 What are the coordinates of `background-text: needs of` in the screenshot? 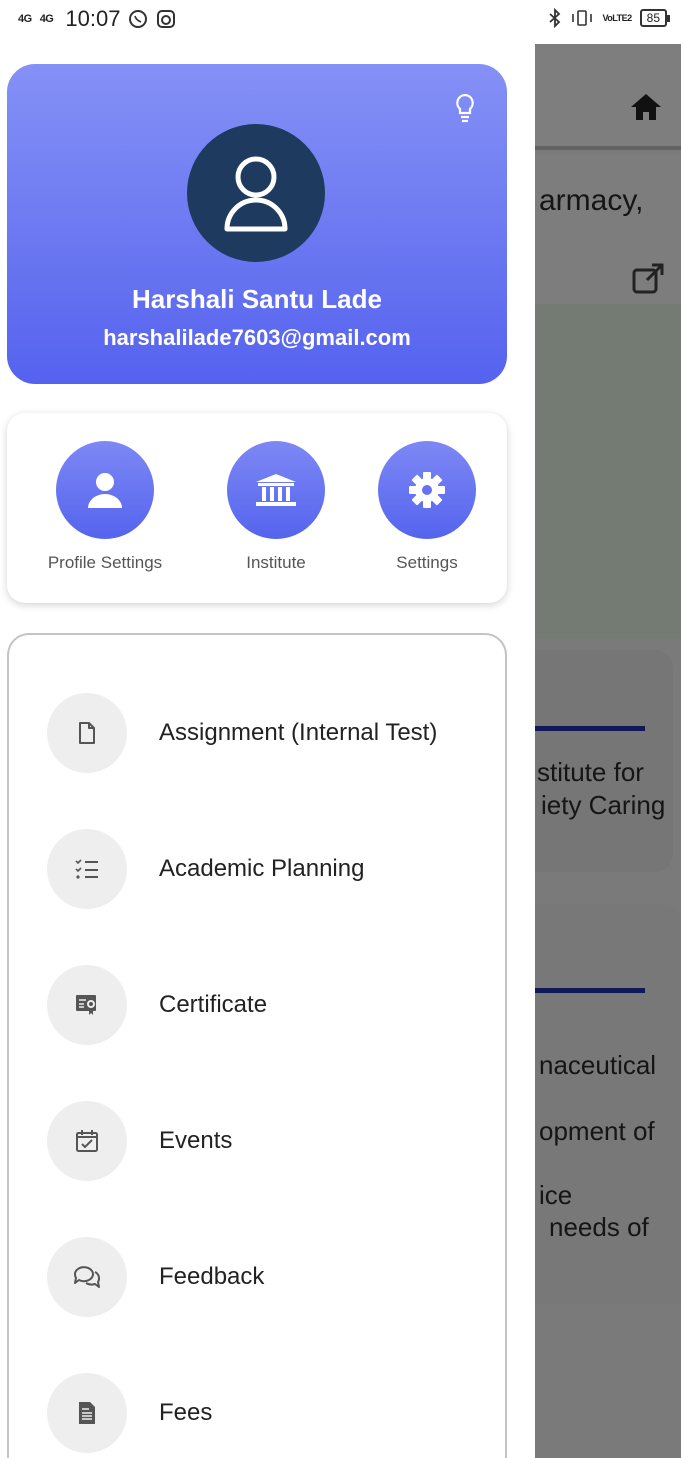 It's located at (599, 1227).